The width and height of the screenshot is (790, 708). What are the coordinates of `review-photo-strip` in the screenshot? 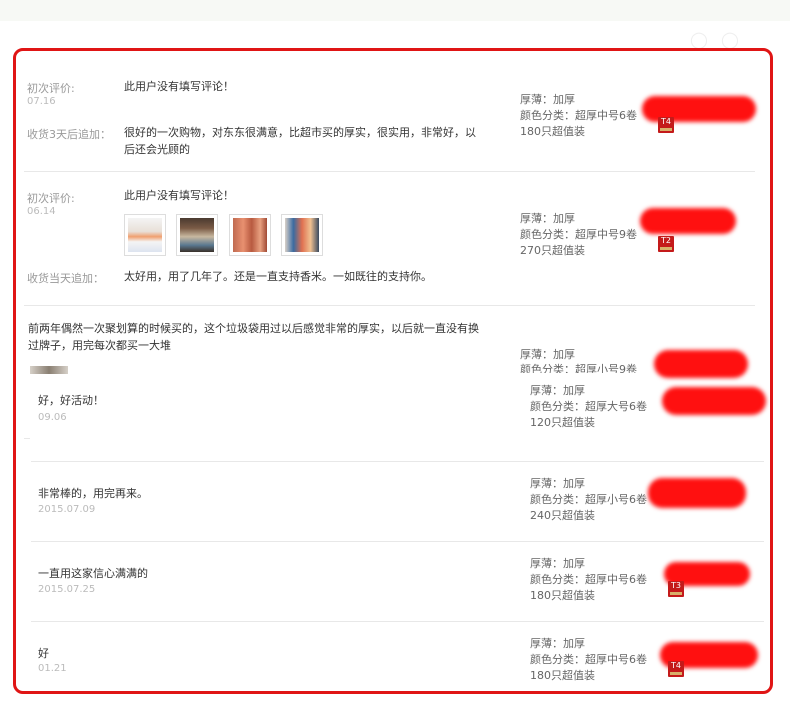 It's located at (49, 370).